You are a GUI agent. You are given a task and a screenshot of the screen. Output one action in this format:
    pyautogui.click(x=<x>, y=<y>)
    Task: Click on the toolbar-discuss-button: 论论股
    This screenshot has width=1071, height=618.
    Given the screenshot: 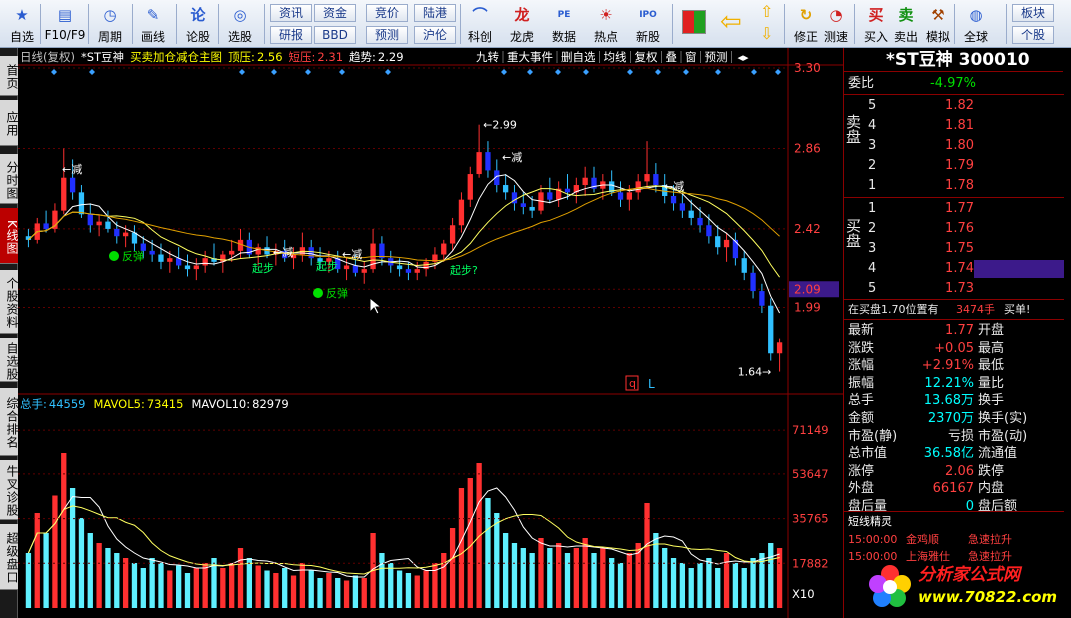 What is the action you would take?
    pyautogui.click(x=198, y=24)
    